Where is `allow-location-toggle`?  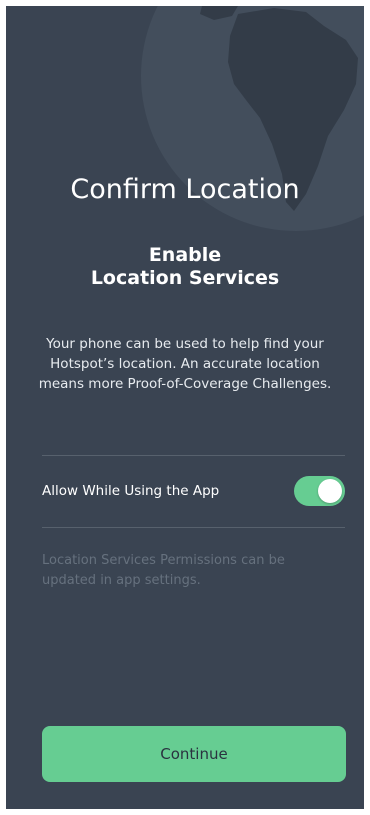
allow-location-toggle is located at coordinates (319, 491).